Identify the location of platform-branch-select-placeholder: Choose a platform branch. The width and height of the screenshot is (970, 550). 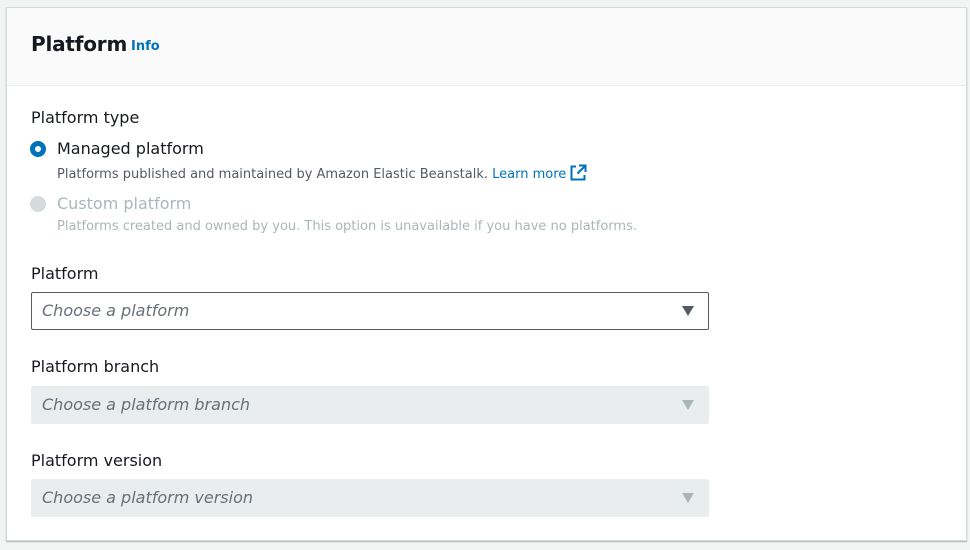
(146, 404).